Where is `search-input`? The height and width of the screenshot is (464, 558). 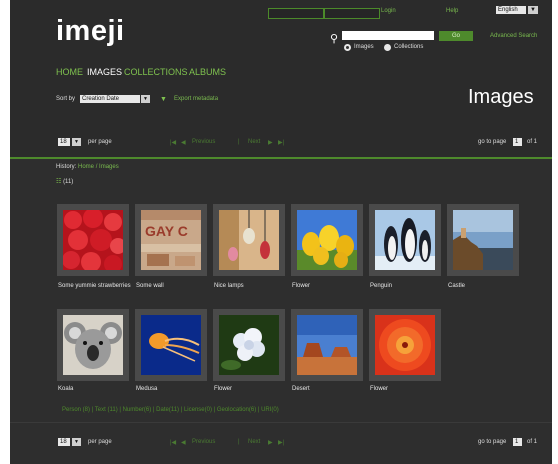 search-input is located at coordinates (388, 35).